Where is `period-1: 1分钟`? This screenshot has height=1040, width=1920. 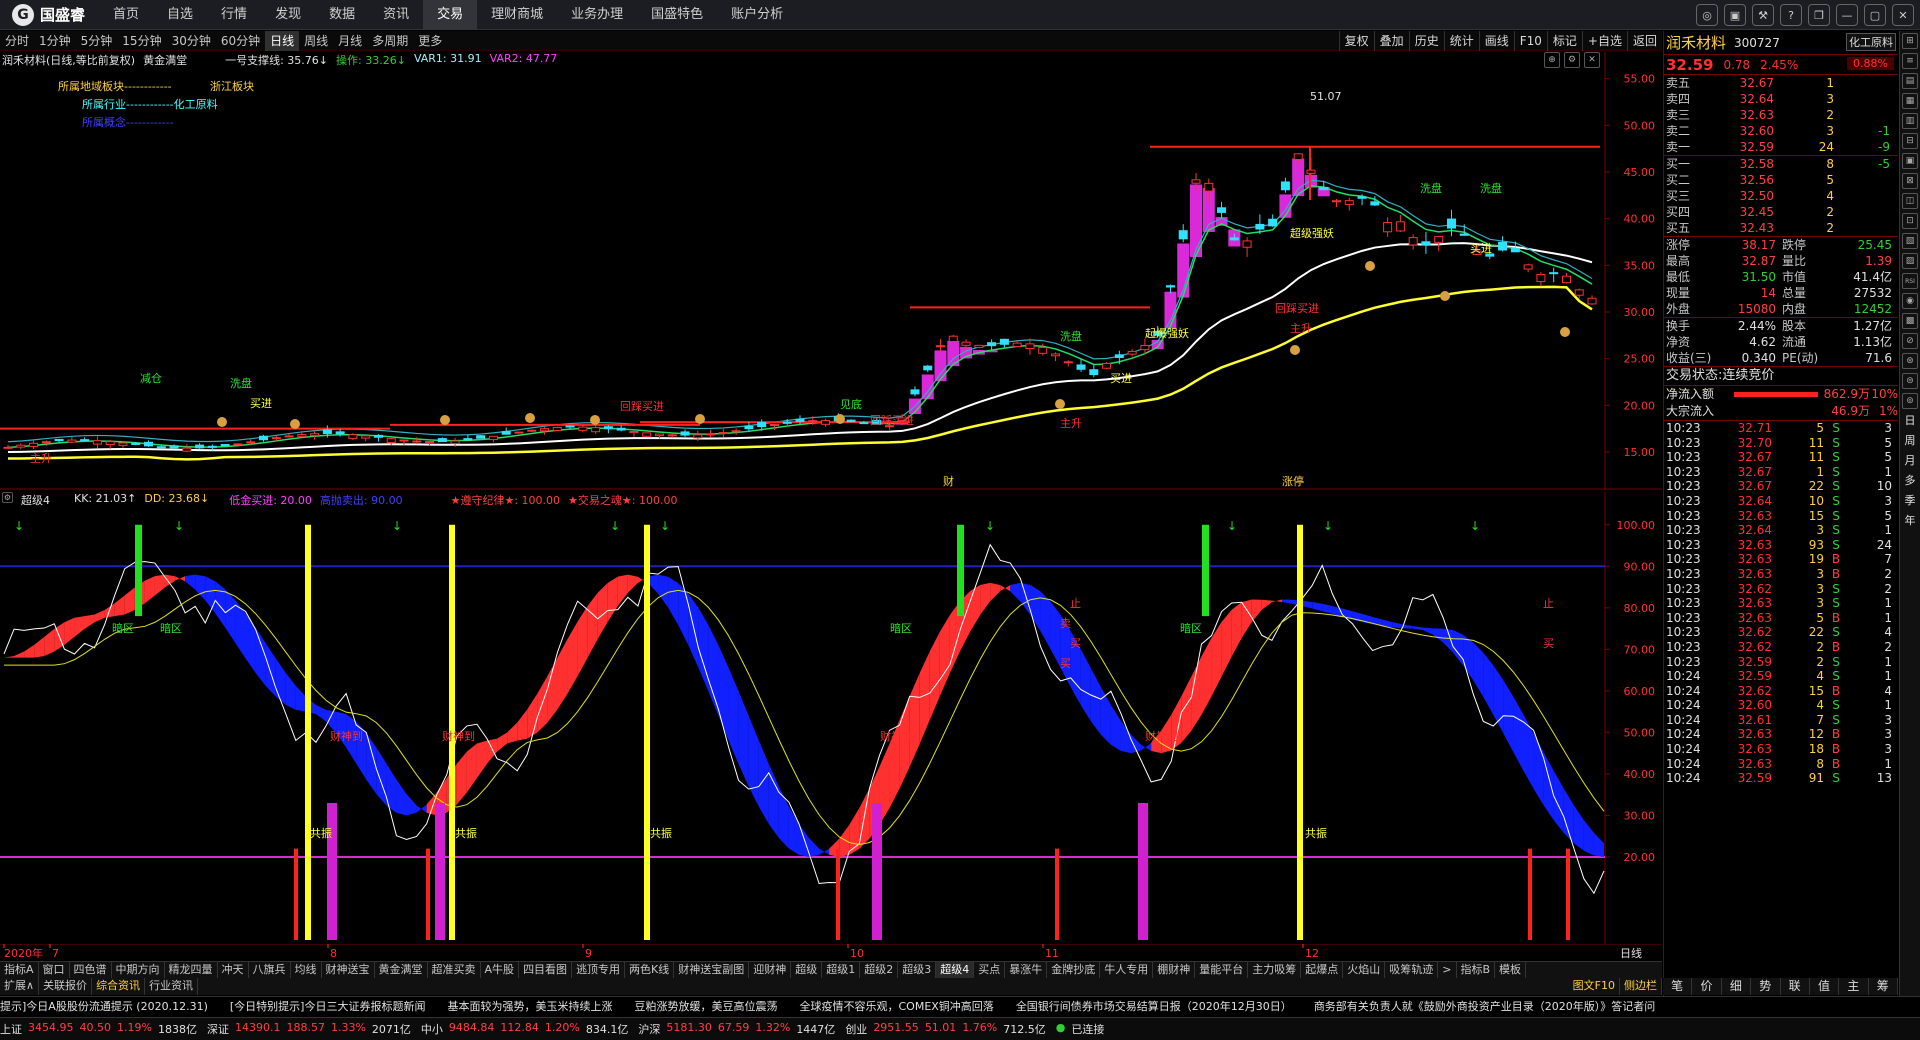 period-1: 1分钟 is located at coordinates (55, 41).